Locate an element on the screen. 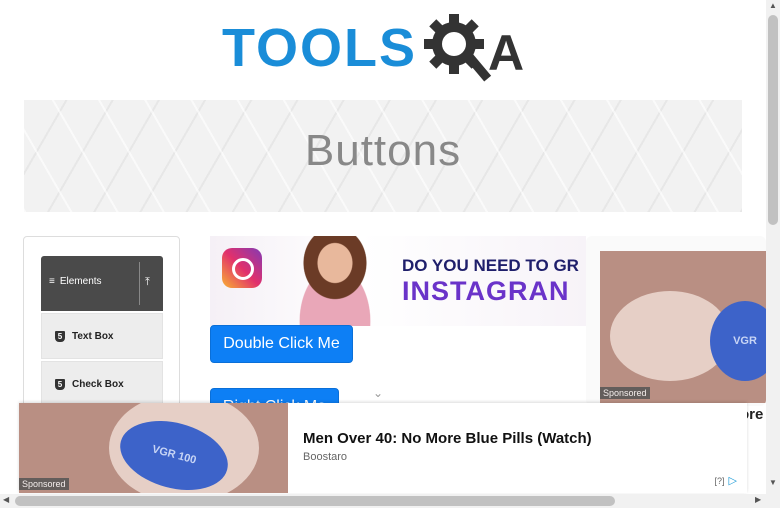  menu-icon: ≡ is located at coordinates (52, 281).